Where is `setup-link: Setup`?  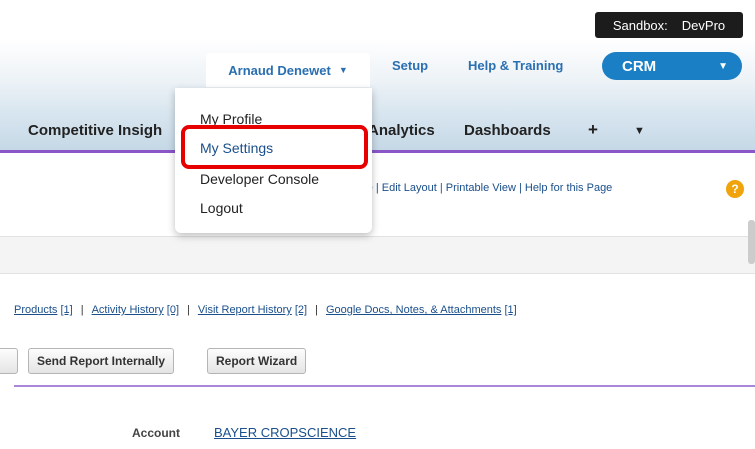
setup-link: Setup is located at coordinates (410, 65).